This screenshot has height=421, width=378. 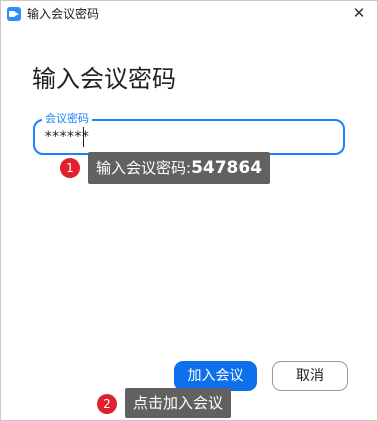 I want to click on password-input: 会议密码 ******, so click(x=189, y=133).